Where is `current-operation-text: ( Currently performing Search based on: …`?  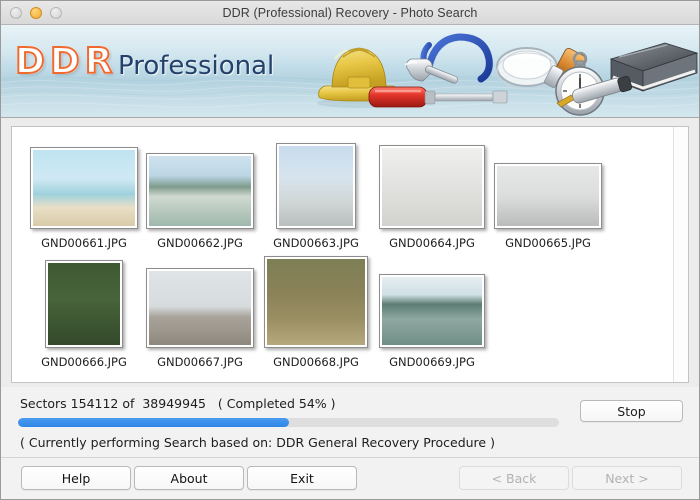 current-operation-text: ( Currently performing Search based on: … is located at coordinates (257, 442).